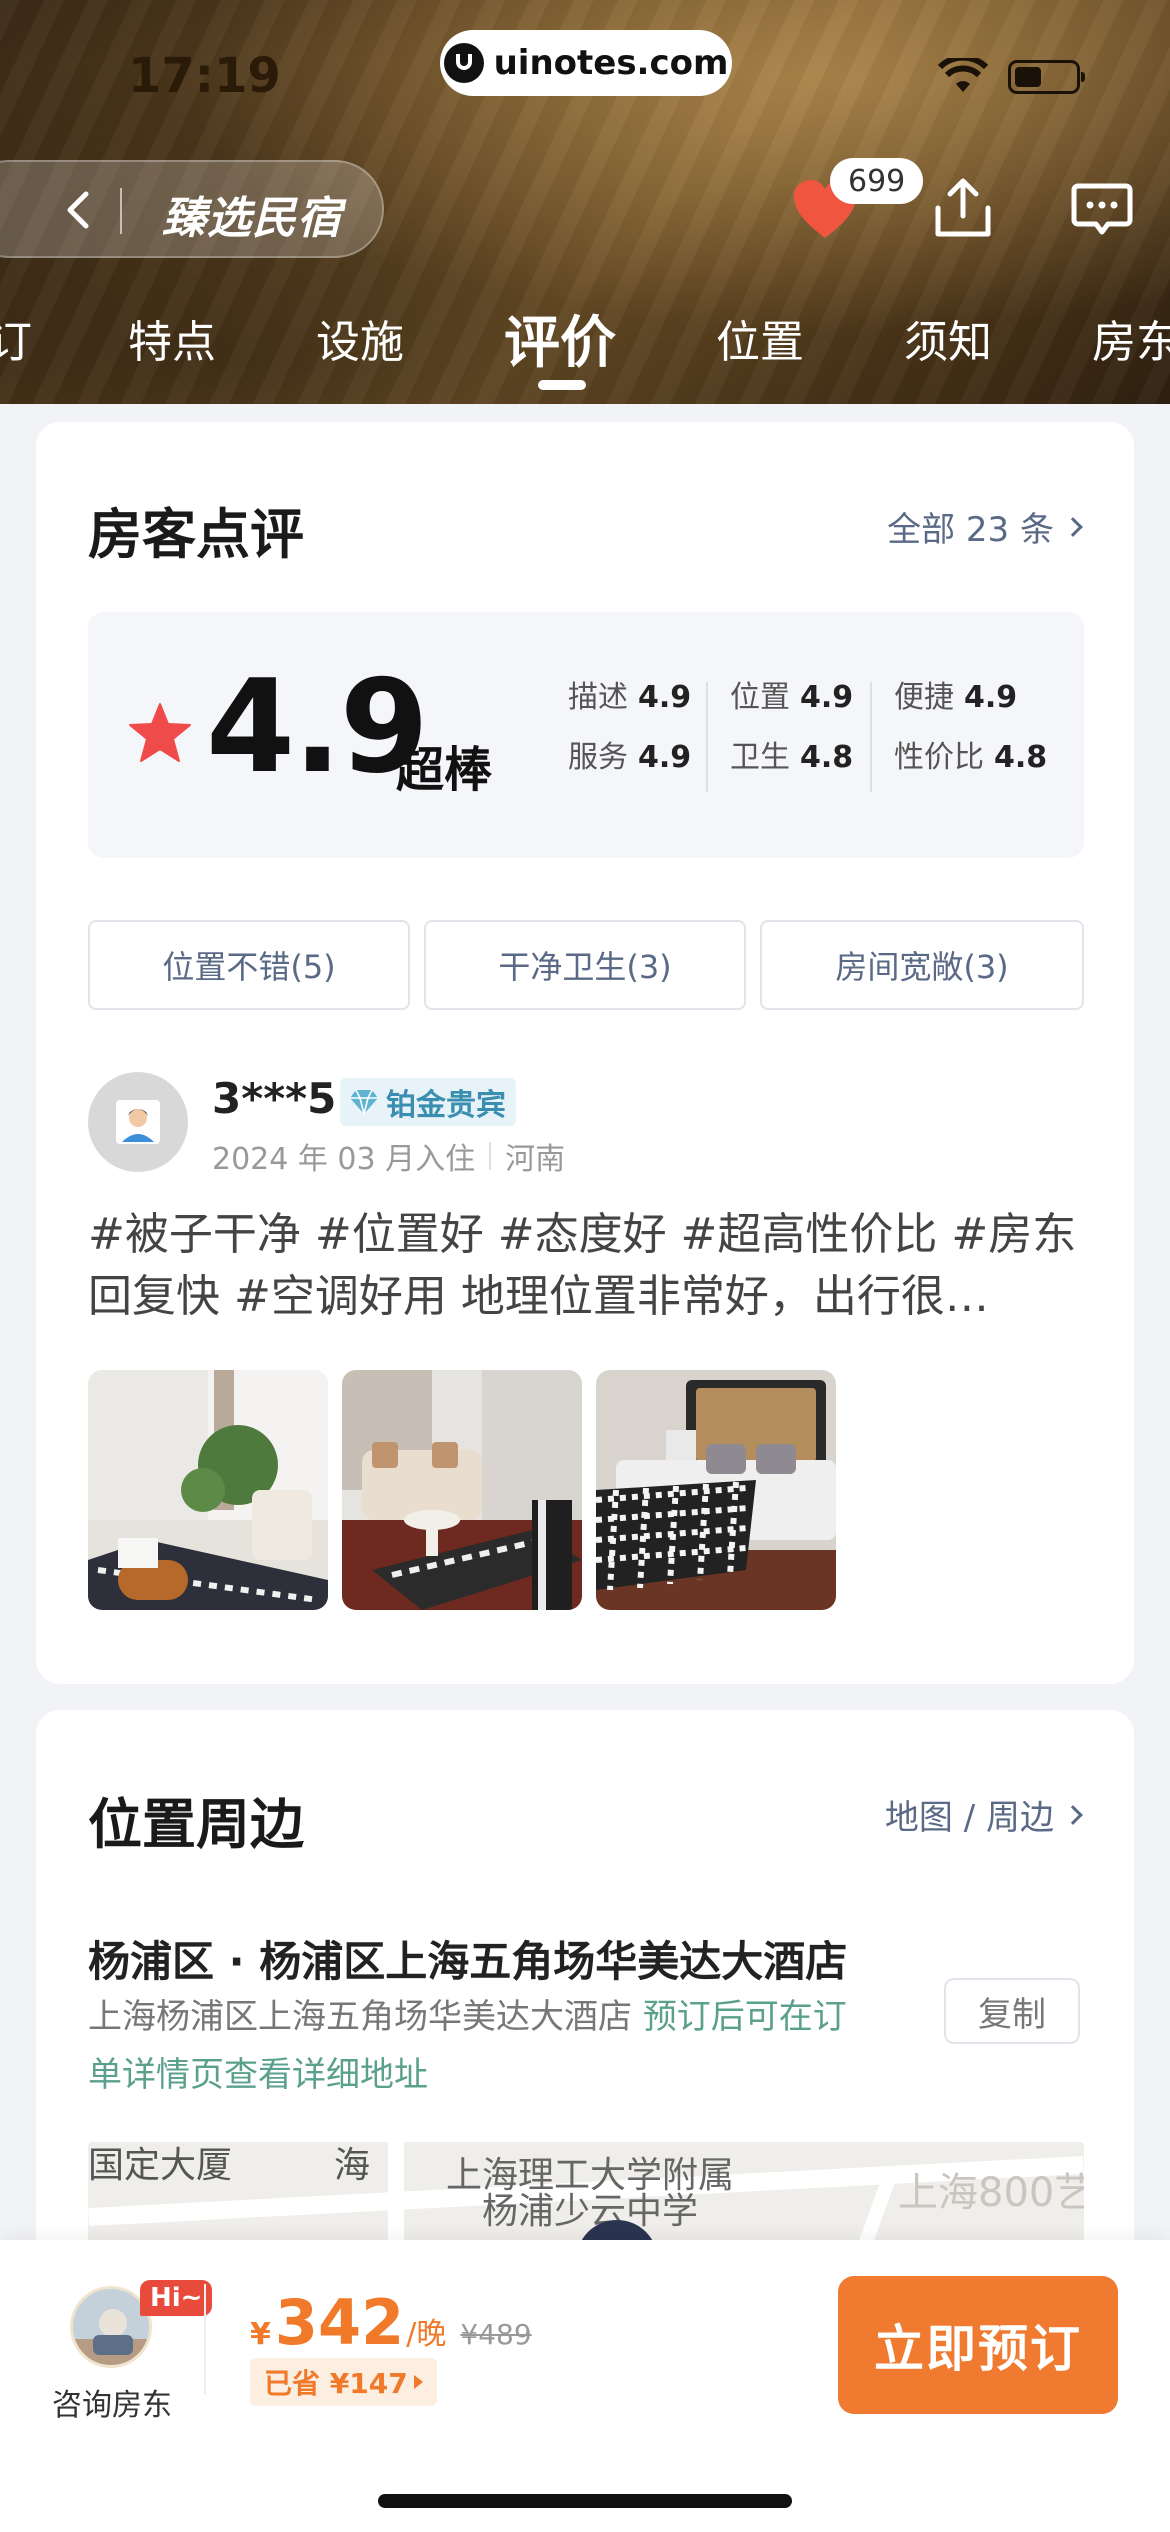 The height and width of the screenshot is (2532, 1170). Describe the element at coordinates (948, 338) in the screenshot. I see `tab-notice: 须知` at that location.